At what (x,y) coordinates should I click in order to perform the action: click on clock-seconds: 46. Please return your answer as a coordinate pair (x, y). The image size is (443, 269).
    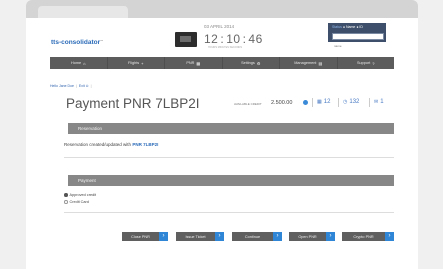
    Looking at the image, I should click on (255, 39).